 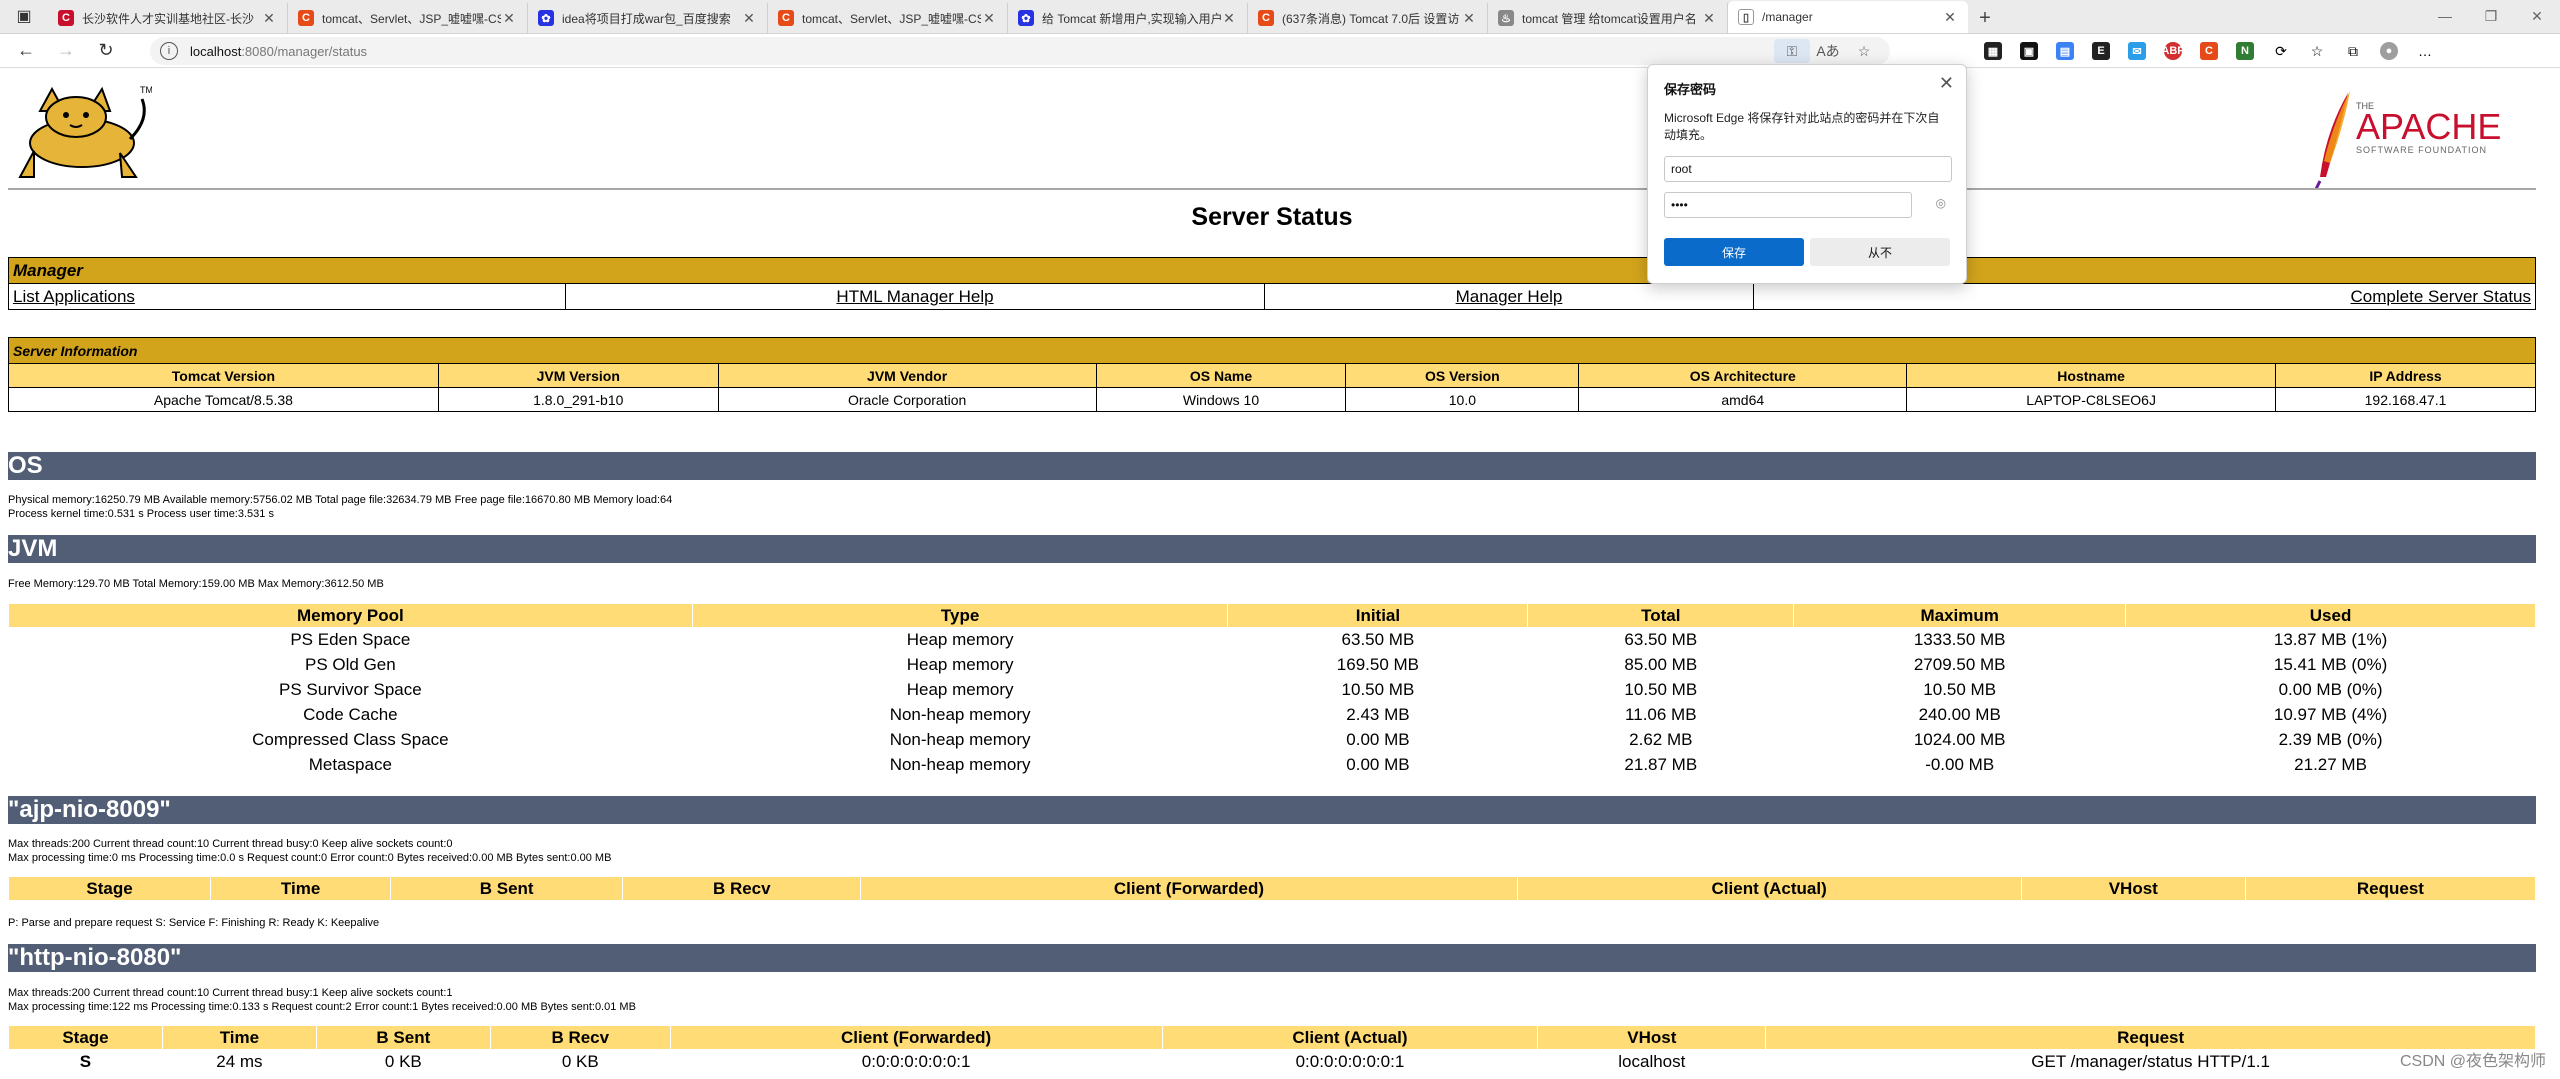 I want to click on browser-tab: ▯ /manager ✕, so click(x=1848, y=17).